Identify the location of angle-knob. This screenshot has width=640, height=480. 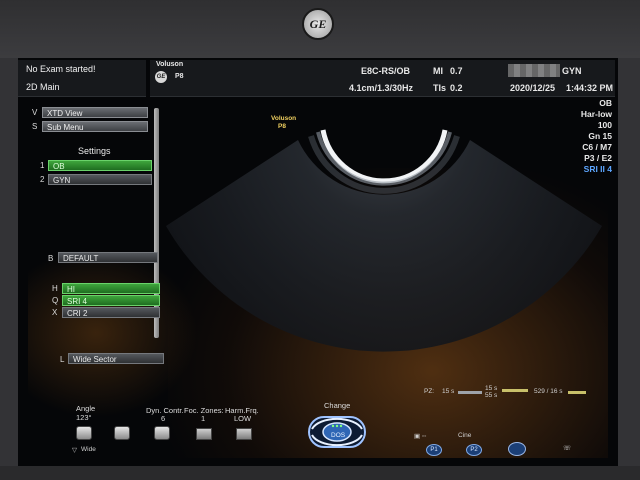
(84, 433).